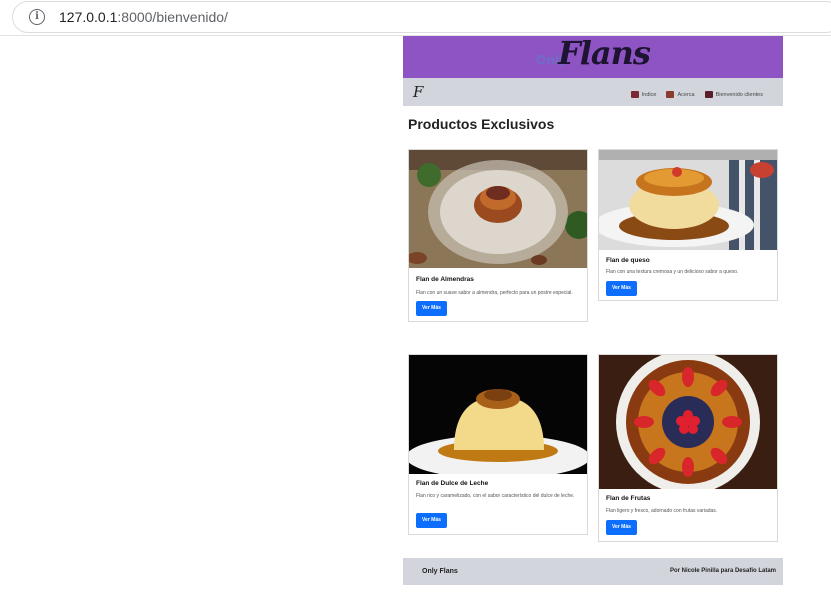 The width and height of the screenshot is (831, 603). What do you see at coordinates (421, 17) in the screenshot?
I see `address-bar: i 127.0.0.1:8000/bienvenido/` at bounding box center [421, 17].